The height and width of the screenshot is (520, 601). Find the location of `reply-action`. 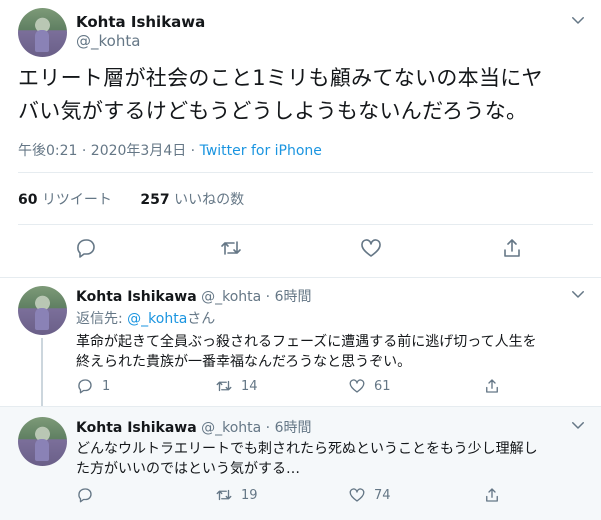

reply-action is located at coordinates (89, 495).